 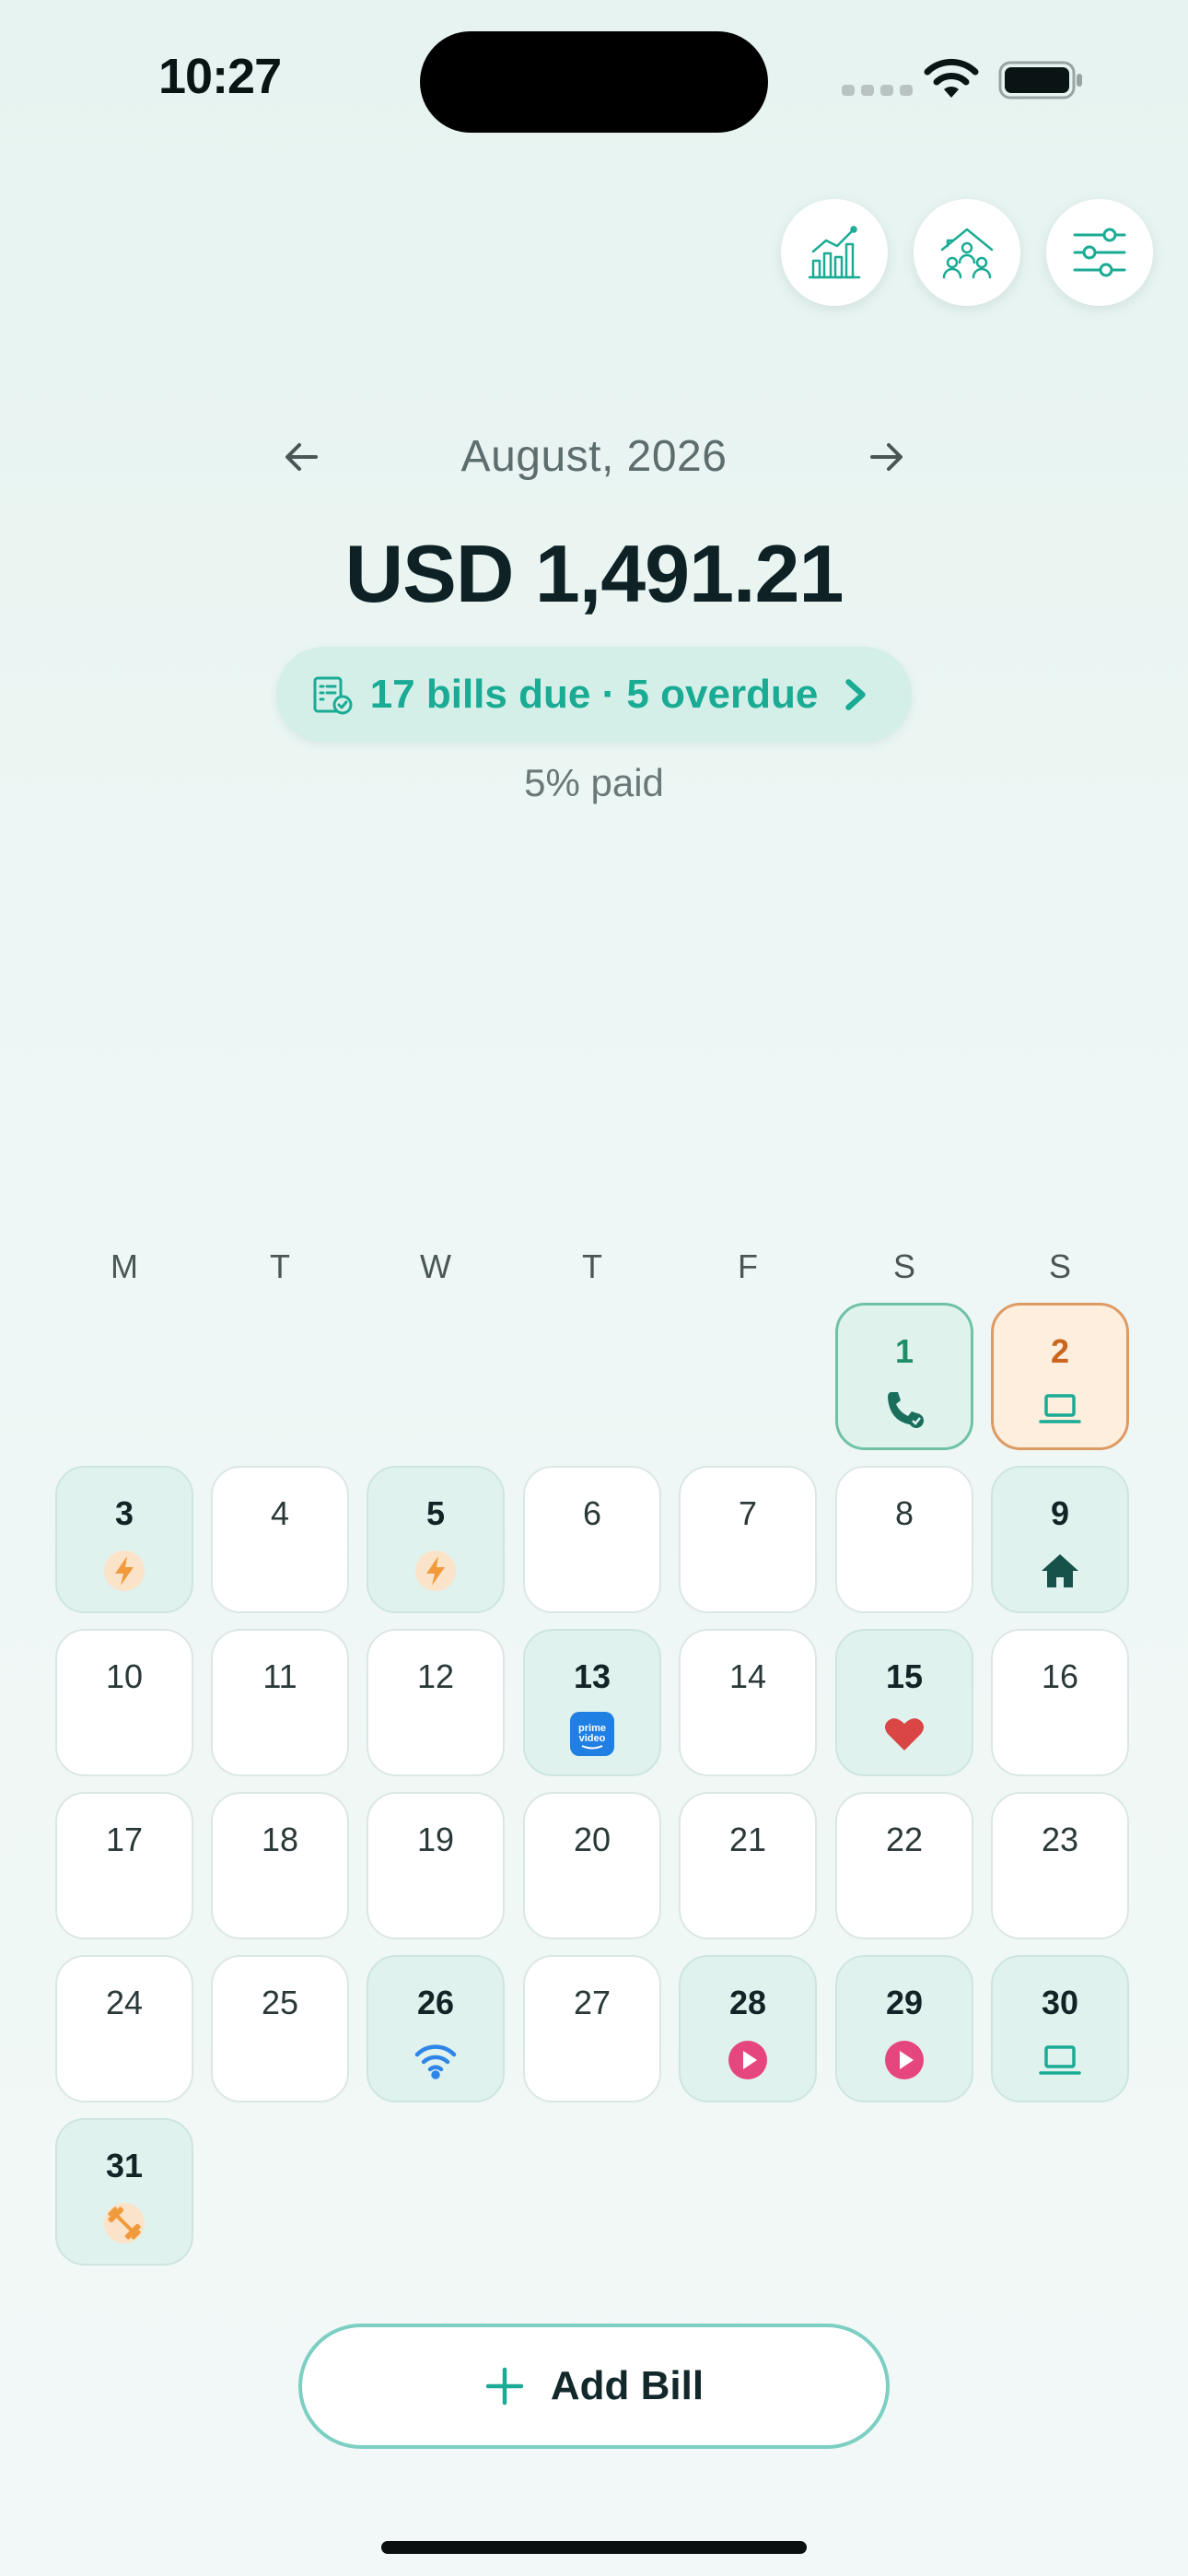 I want to click on bills-due-summary: 17 bills due · 5 overdue, so click(x=594, y=694).